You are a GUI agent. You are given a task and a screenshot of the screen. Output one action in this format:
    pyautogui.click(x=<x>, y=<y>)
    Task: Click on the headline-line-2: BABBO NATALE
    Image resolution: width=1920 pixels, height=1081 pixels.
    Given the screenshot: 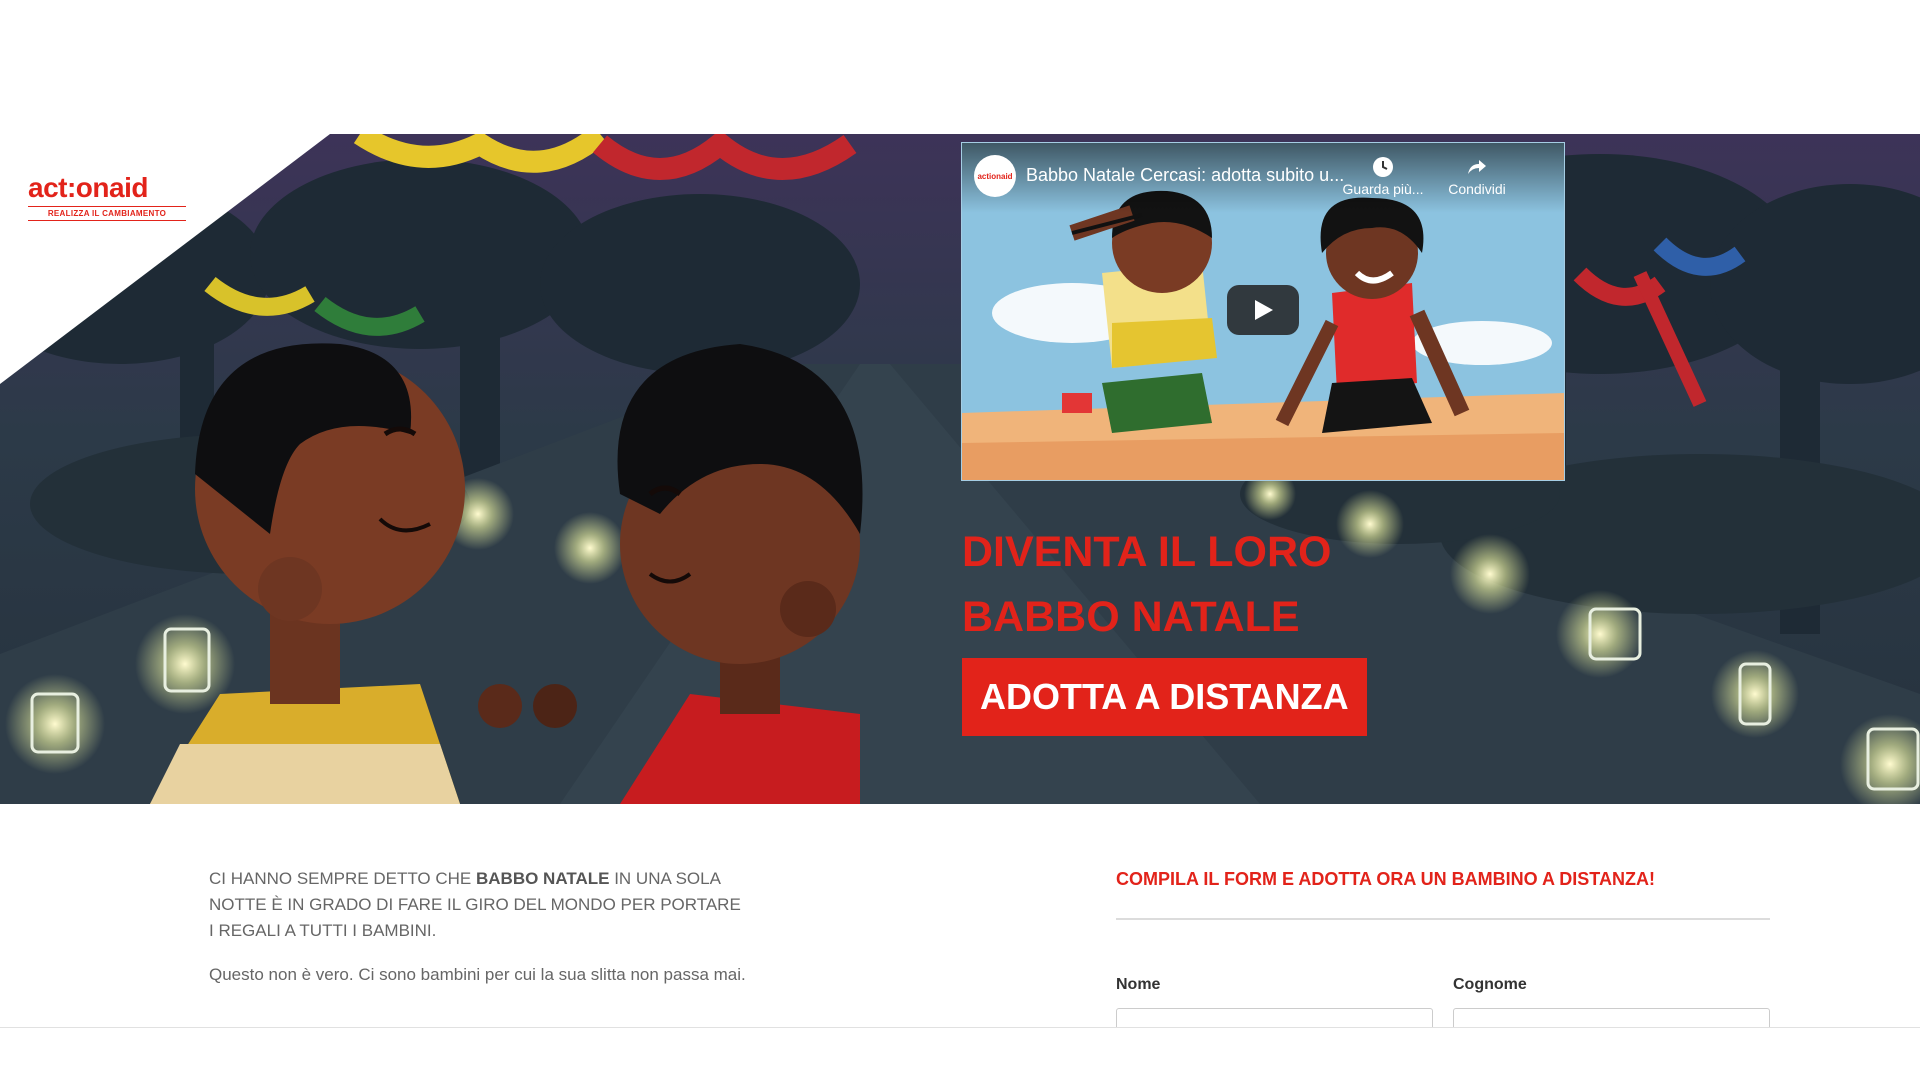 What is the action you would take?
    pyautogui.click(x=1131, y=617)
    